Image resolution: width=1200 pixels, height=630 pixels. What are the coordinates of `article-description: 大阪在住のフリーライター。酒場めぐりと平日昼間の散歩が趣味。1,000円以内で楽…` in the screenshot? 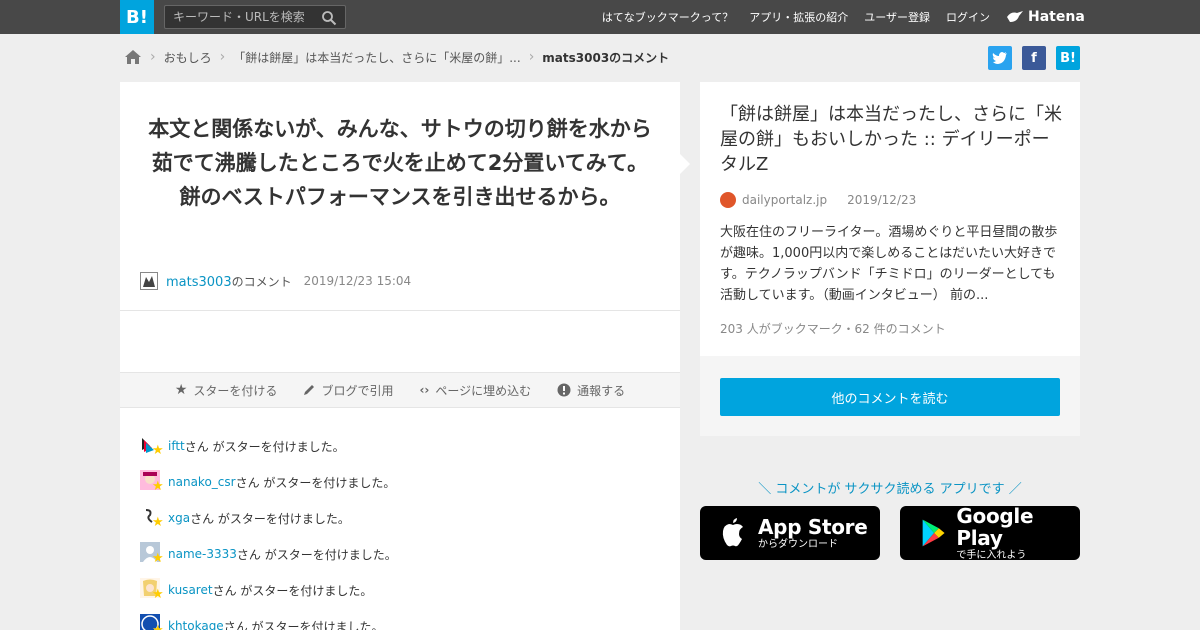 It's located at (889, 264).